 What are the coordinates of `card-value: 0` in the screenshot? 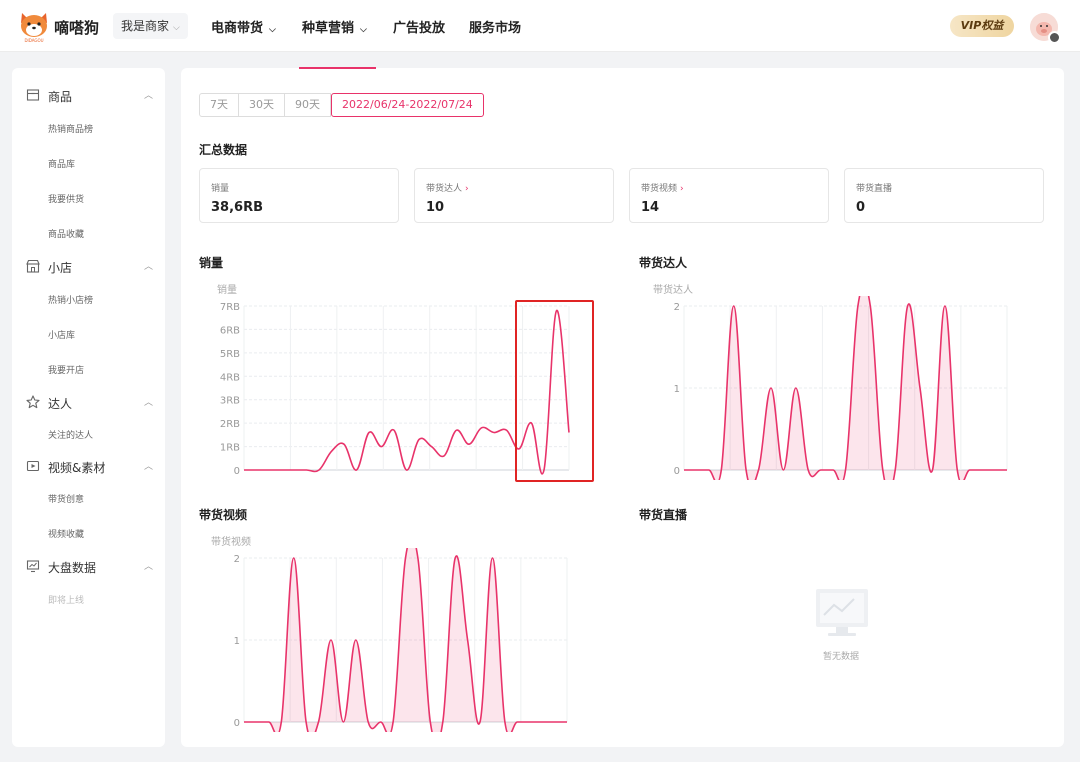 It's located at (861, 207).